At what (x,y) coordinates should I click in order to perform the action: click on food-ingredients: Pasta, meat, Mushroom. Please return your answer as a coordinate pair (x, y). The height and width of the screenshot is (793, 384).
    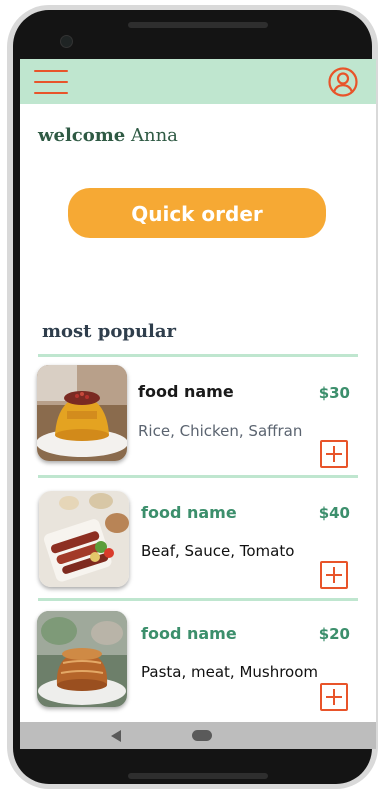
    Looking at the image, I should click on (230, 672).